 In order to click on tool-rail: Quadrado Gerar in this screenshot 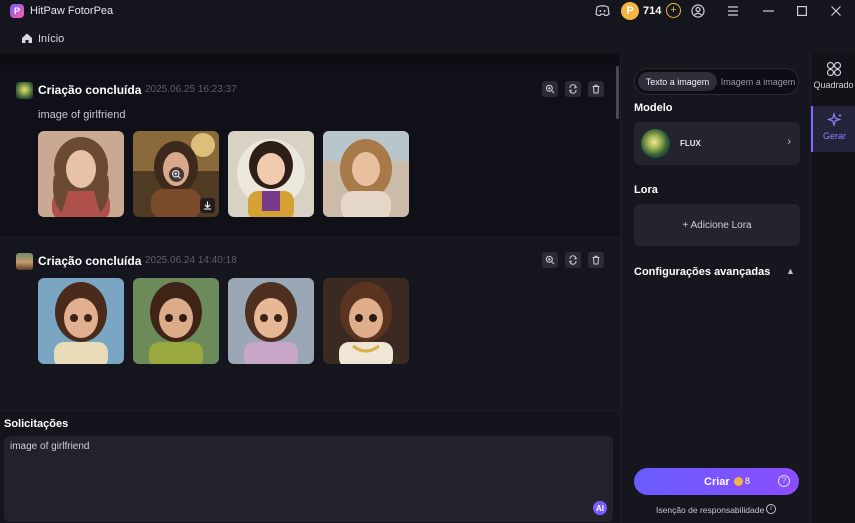, I will do `click(832, 288)`.